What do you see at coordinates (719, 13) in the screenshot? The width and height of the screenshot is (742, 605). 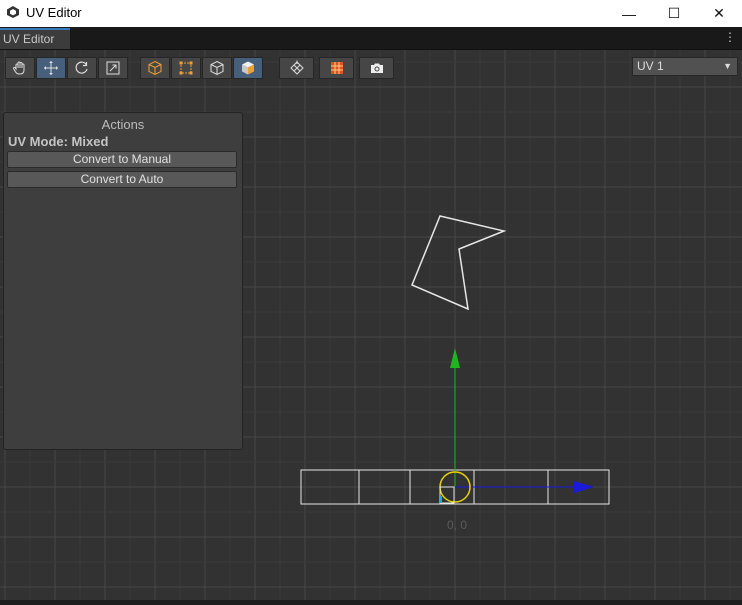 I see `close-button: ✕` at bounding box center [719, 13].